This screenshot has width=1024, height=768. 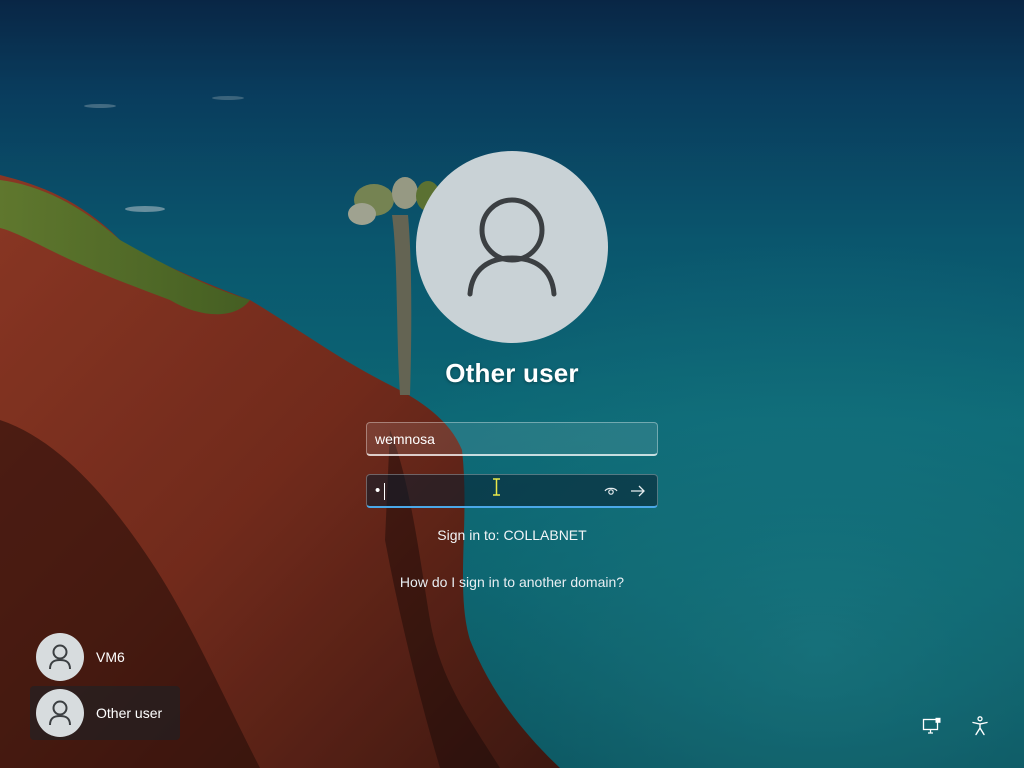 I want to click on user-display-name: Other user, so click(x=512, y=373).